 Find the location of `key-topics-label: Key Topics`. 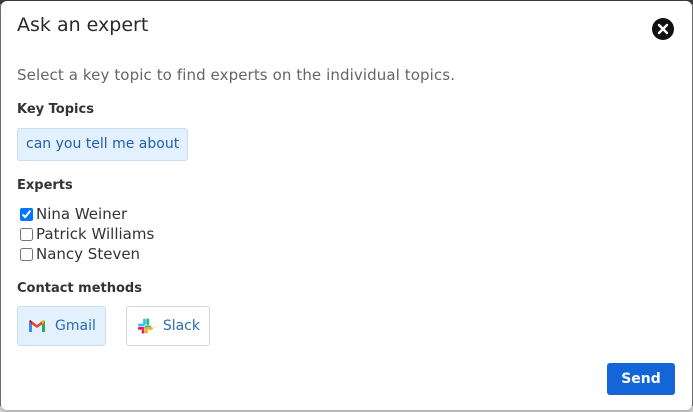

key-topics-label: Key Topics is located at coordinates (55, 109).